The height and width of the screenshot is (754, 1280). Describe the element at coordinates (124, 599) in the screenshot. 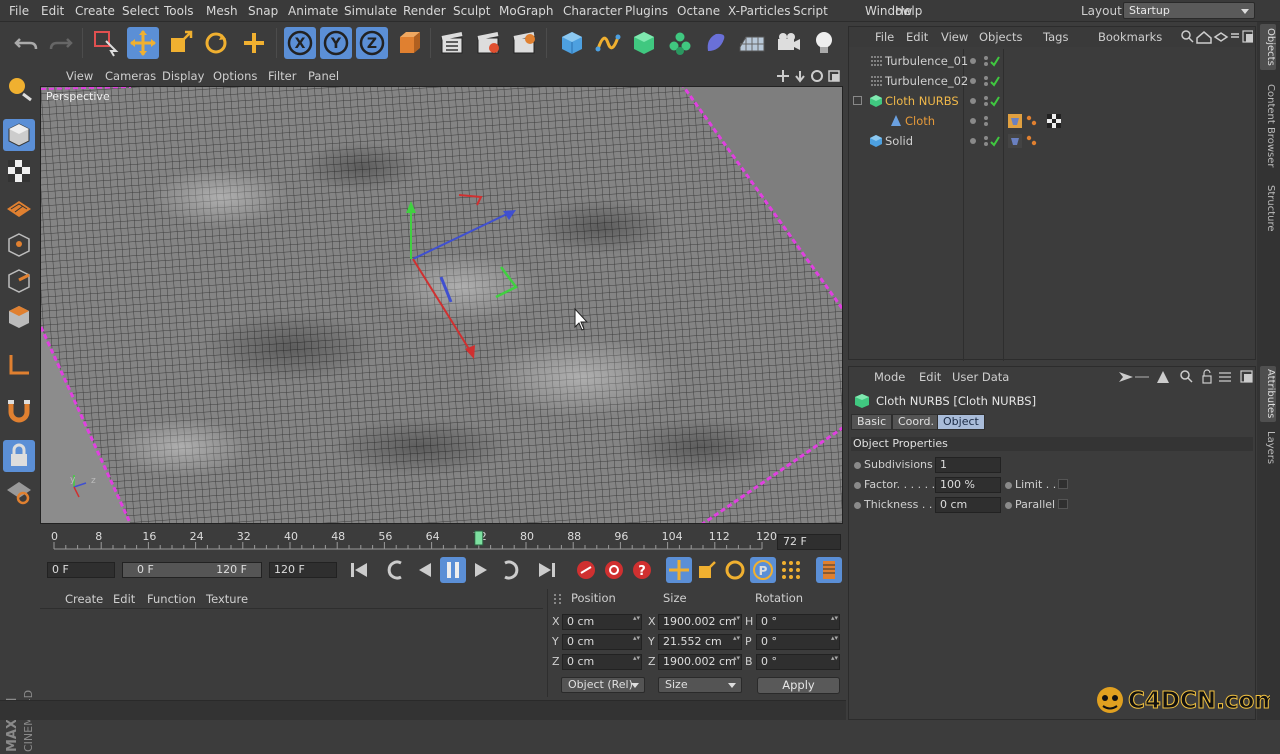

I see `material-menu-edit: Edit` at that location.